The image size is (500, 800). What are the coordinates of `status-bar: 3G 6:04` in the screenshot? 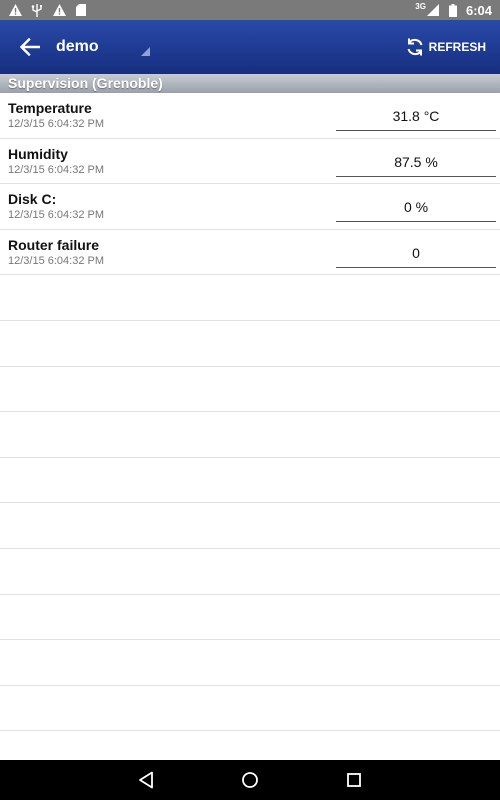 It's located at (250, 10).